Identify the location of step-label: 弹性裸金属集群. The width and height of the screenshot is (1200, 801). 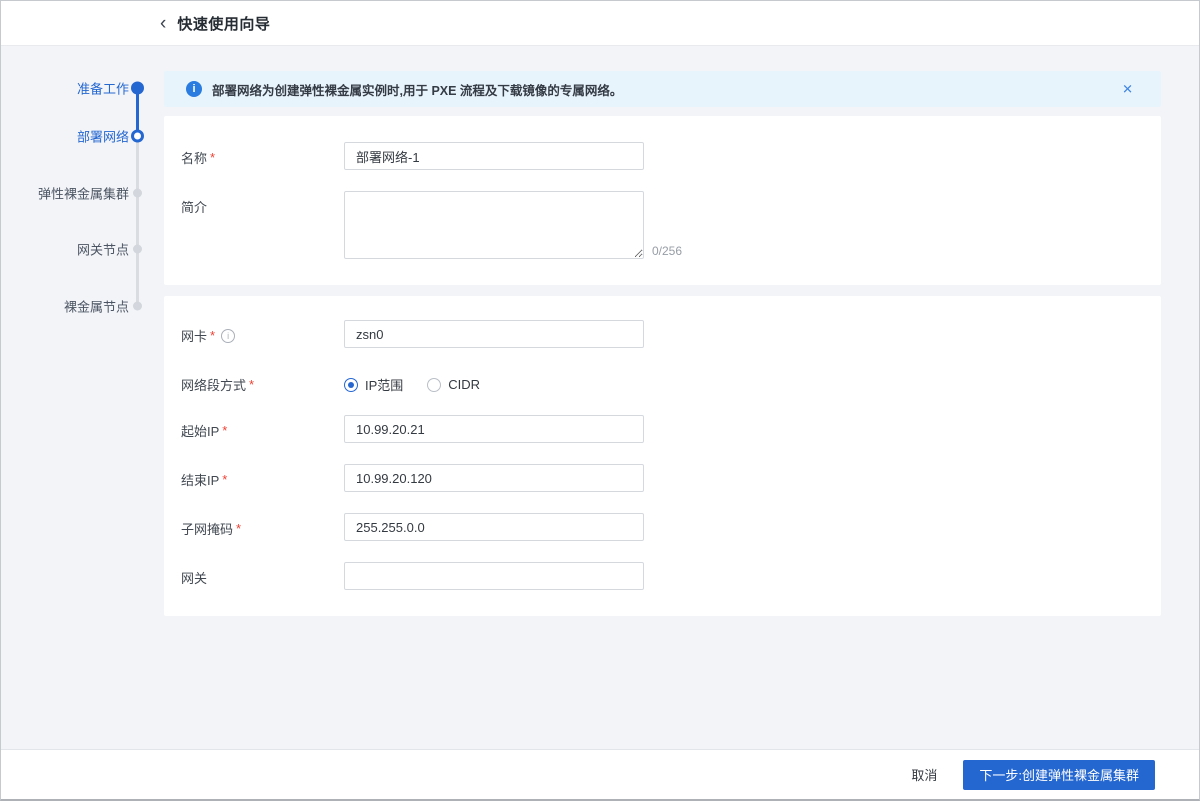
(83, 194).